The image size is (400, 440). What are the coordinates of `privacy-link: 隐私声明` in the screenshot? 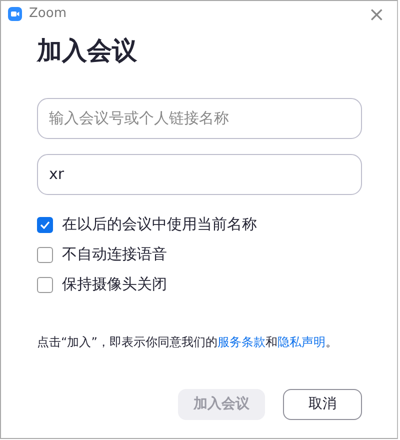 It's located at (301, 341).